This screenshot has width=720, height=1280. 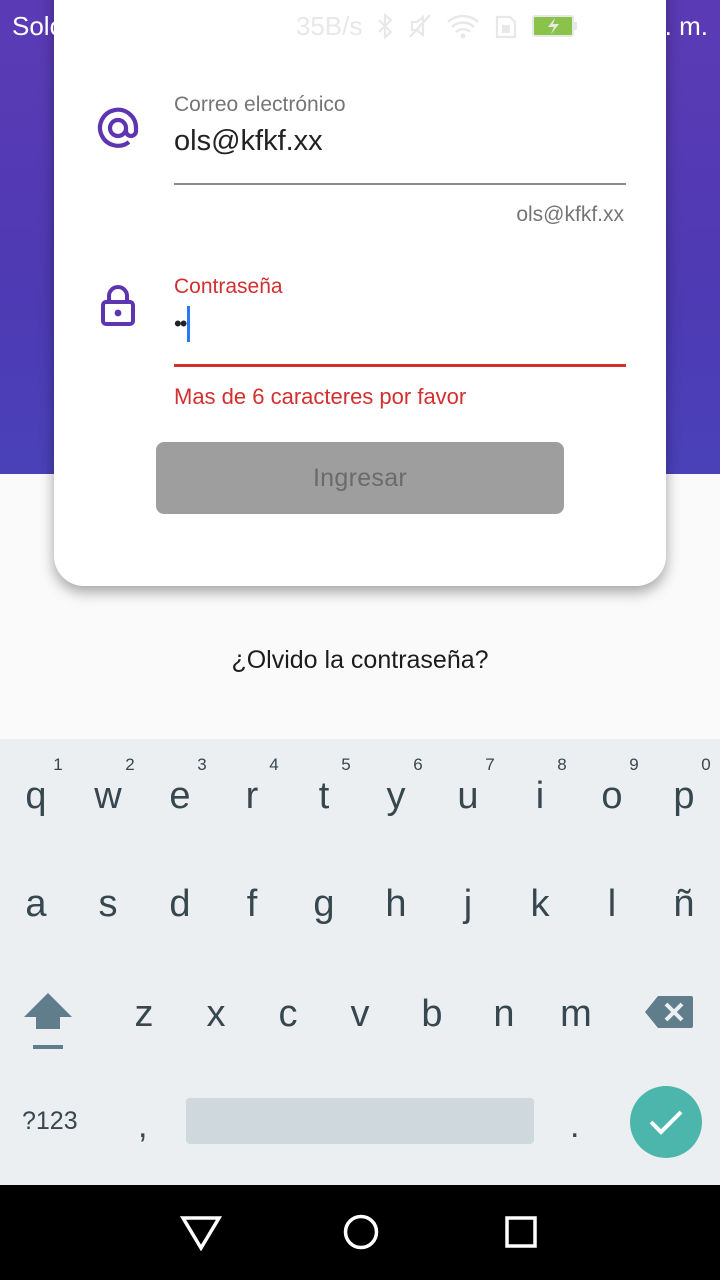 What do you see at coordinates (118, 305) in the screenshot?
I see `lock-icon` at bounding box center [118, 305].